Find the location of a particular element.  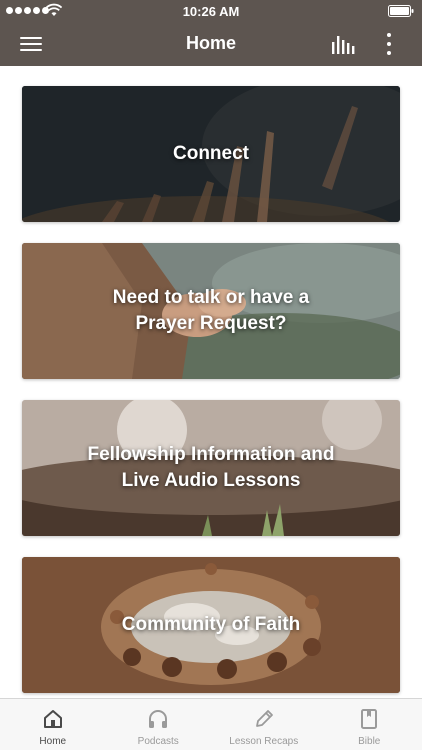

more-options-button is located at coordinates (389, 44).